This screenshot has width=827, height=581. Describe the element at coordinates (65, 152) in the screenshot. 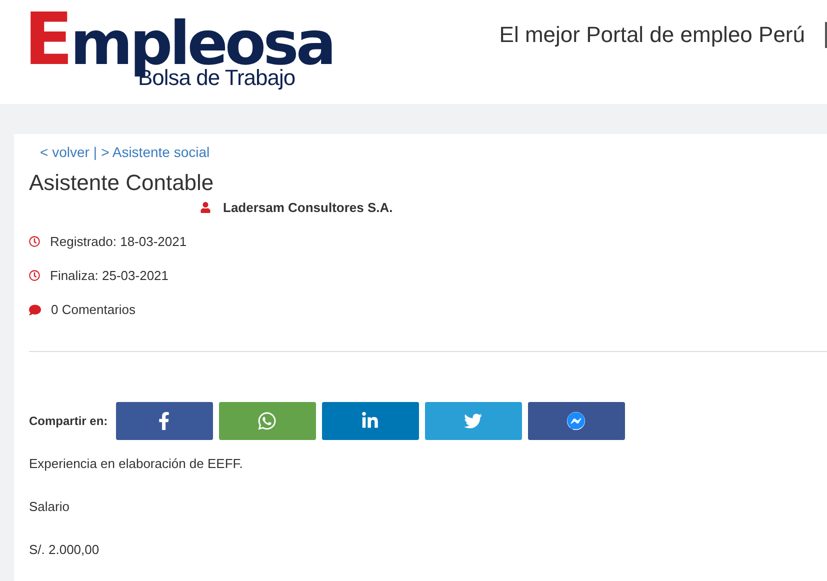

I see `back-link: < volver` at that location.